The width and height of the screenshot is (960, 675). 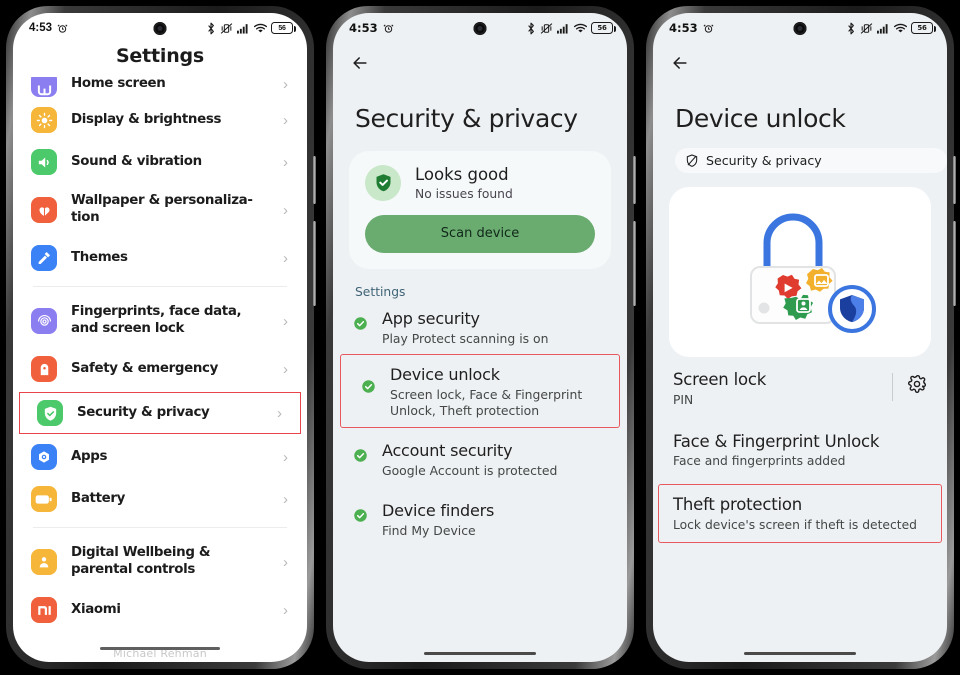 What do you see at coordinates (160, 210) in the screenshot?
I see `sidebar-item-wallpaper-personalization: Wallpaper & personaliza- tion ›` at bounding box center [160, 210].